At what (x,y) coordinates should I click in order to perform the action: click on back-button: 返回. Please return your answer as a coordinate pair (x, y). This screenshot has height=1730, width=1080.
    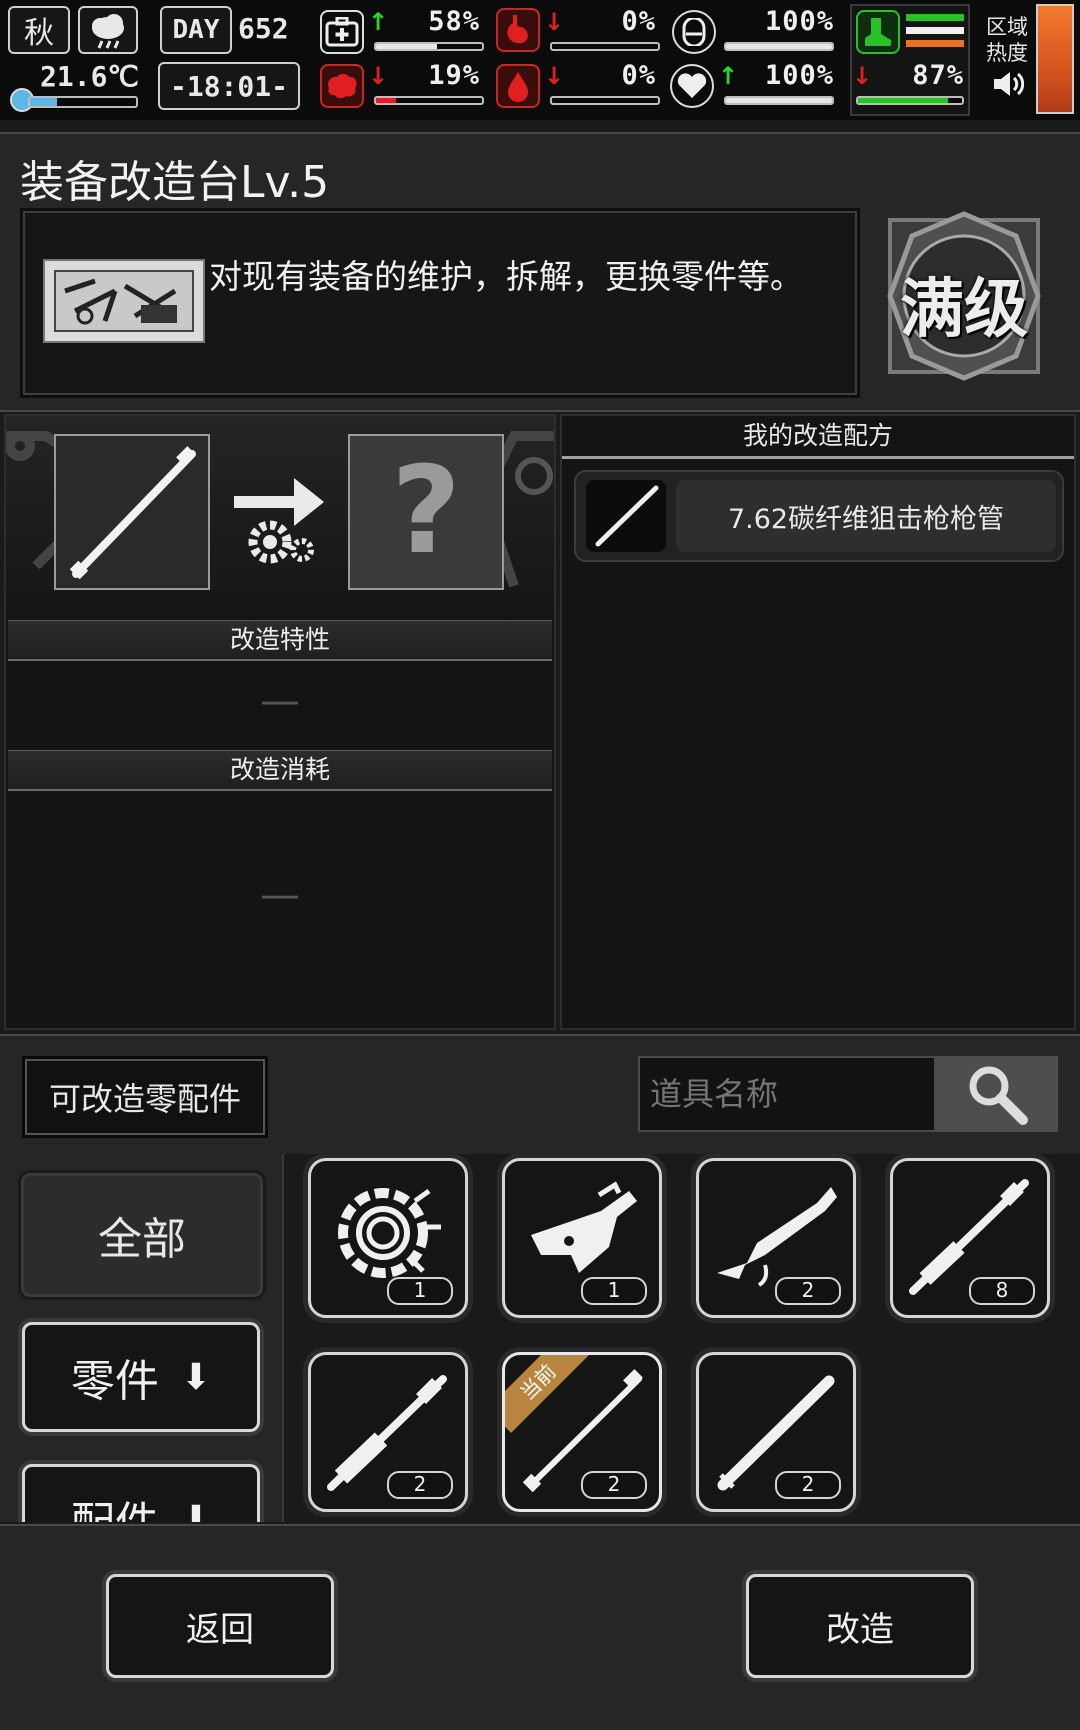
    Looking at the image, I should click on (220, 1626).